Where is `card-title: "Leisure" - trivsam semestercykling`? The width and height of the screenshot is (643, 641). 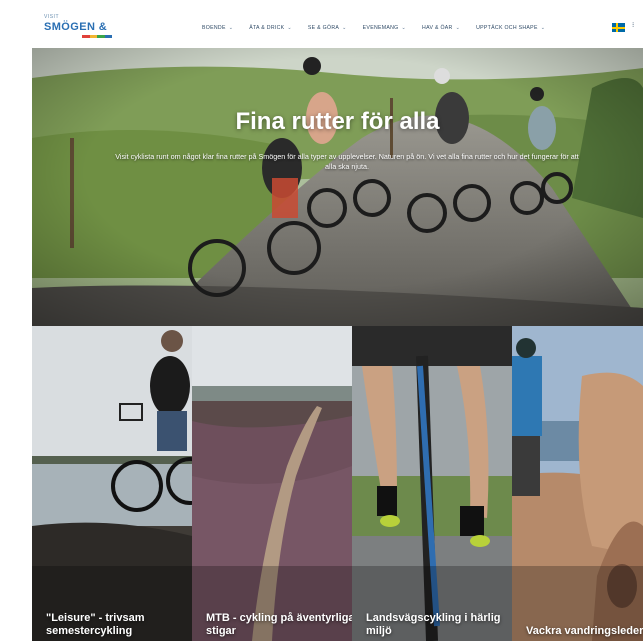
card-title: "Leisure" - trivsam semestercykling is located at coordinates (95, 624).